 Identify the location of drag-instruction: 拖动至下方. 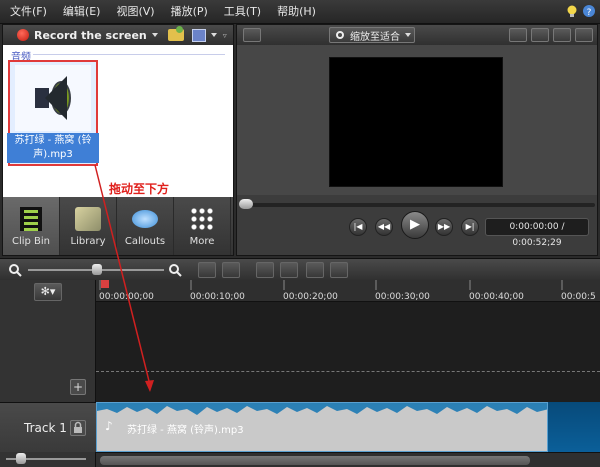
(139, 189).